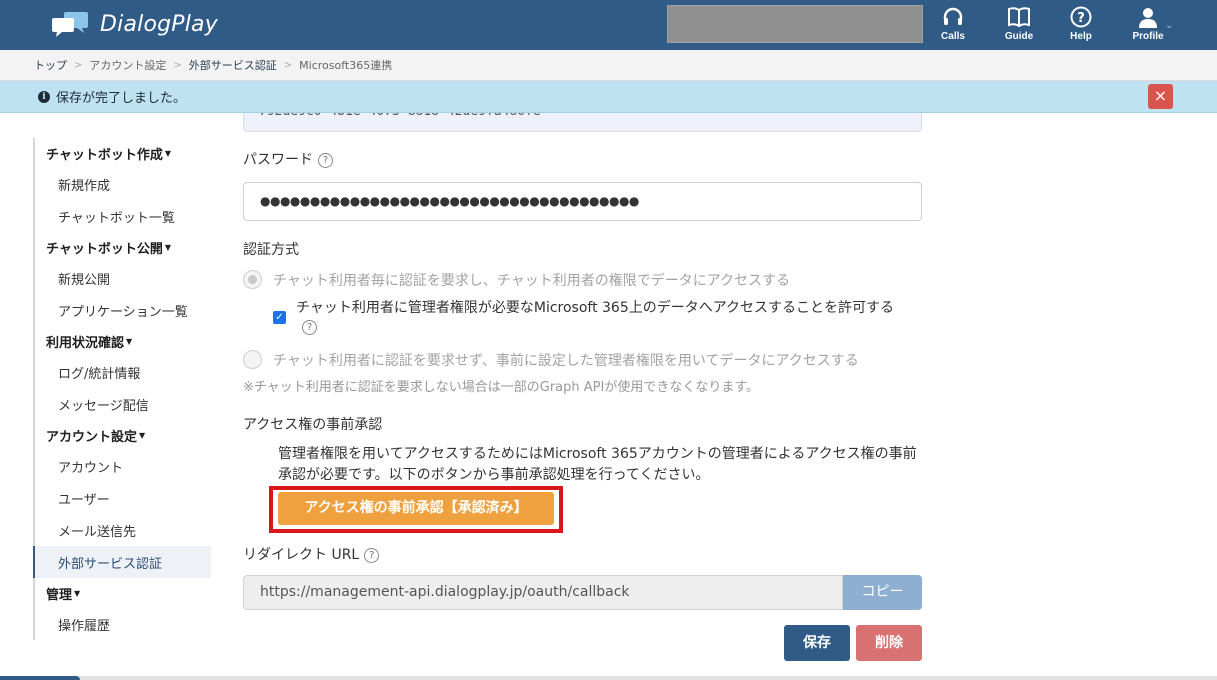 This screenshot has width=1217, height=680. What do you see at coordinates (252, 279) in the screenshot?
I see `auth-option-1-radio` at bounding box center [252, 279].